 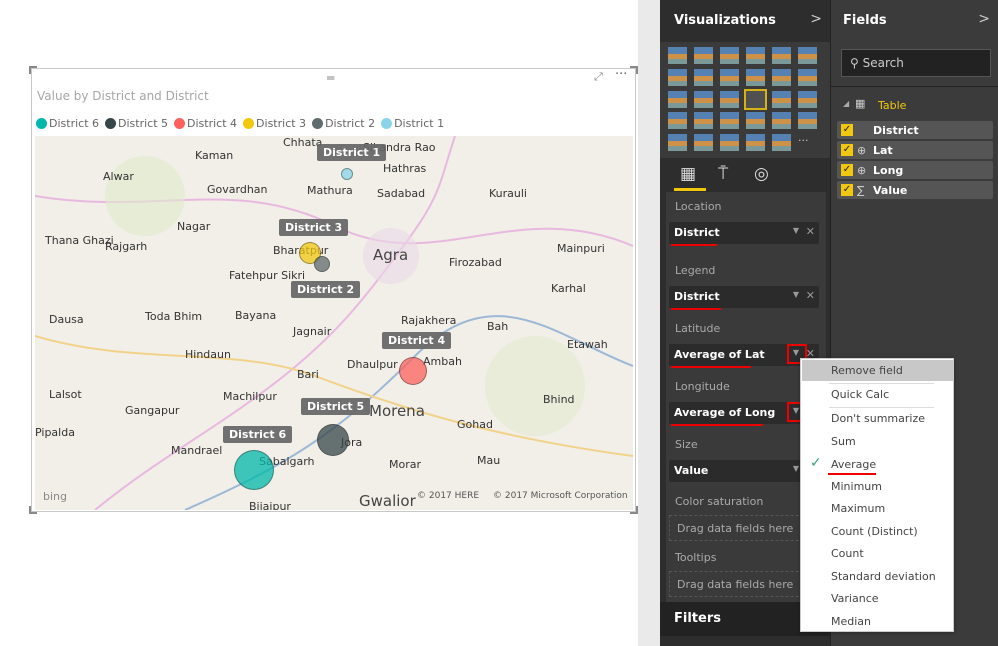 What do you see at coordinates (915, 130) in the screenshot?
I see `field-row: ✓ District` at bounding box center [915, 130].